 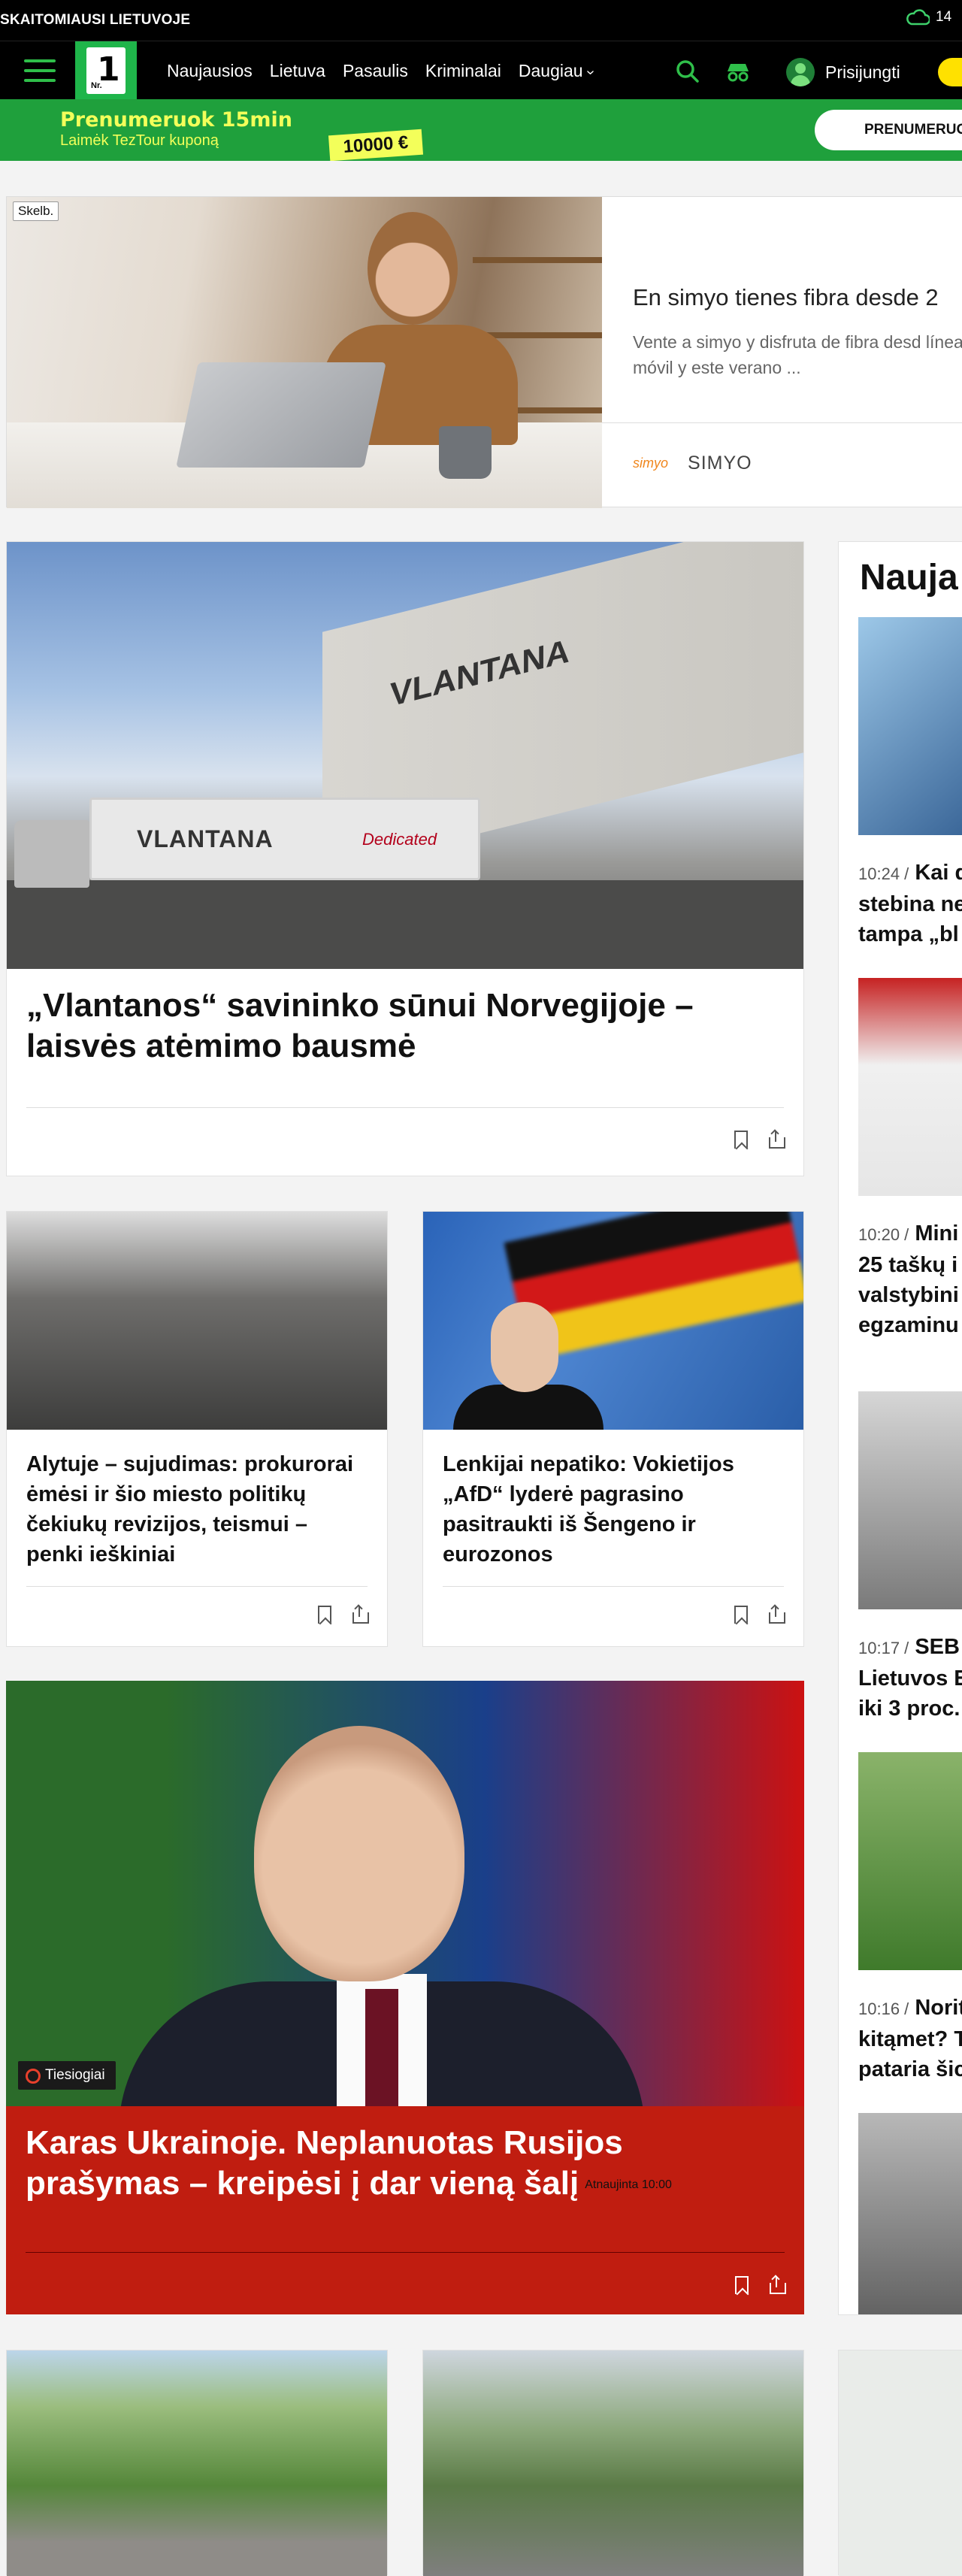 I want to click on menu-icon, so click(x=40, y=70).